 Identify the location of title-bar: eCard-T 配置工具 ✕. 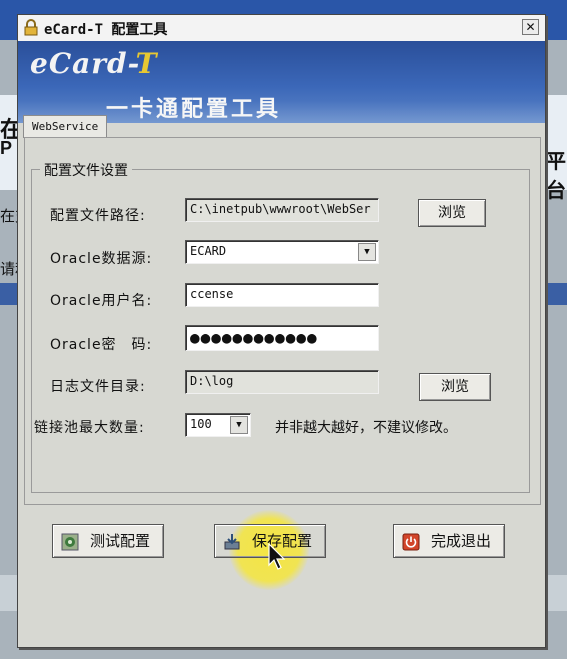
(281, 28).